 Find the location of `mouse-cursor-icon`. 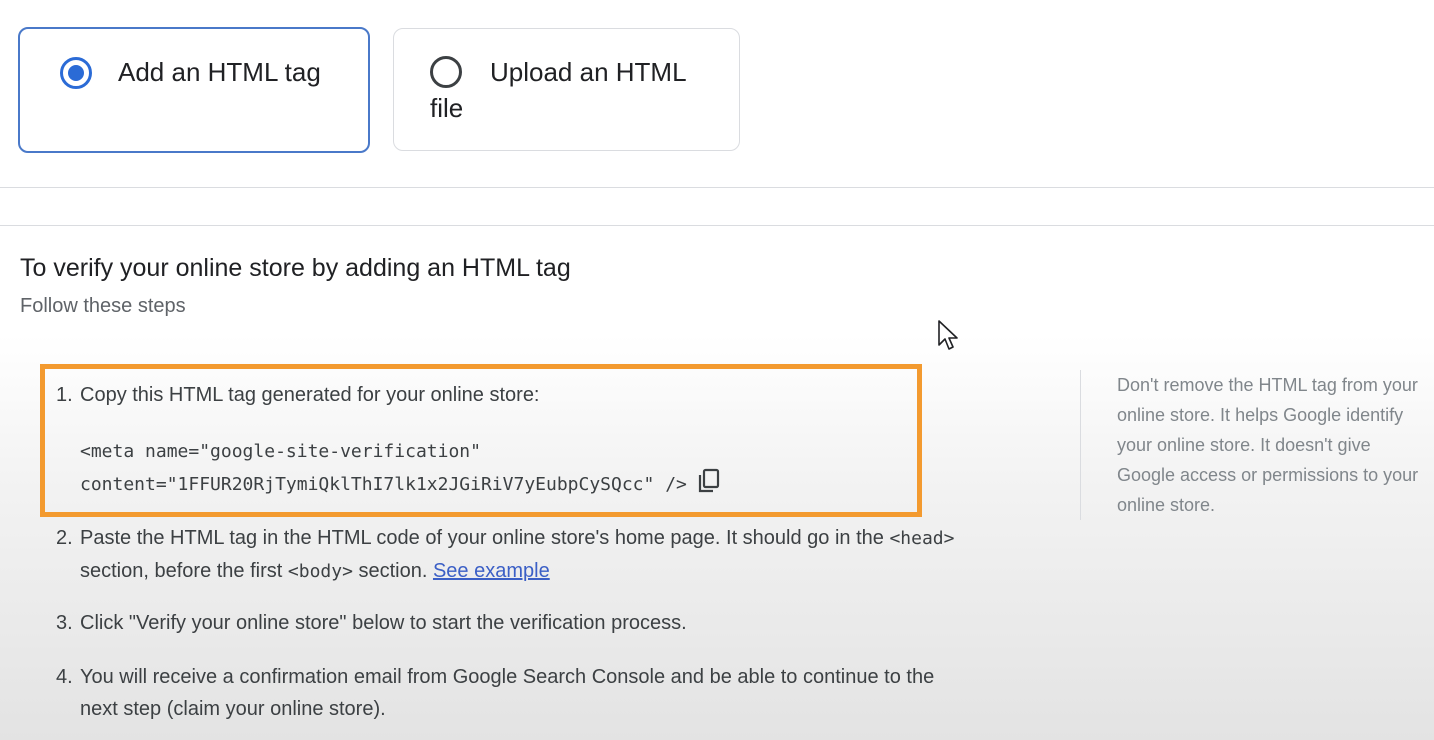

mouse-cursor-icon is located at coordinates (948, 336).